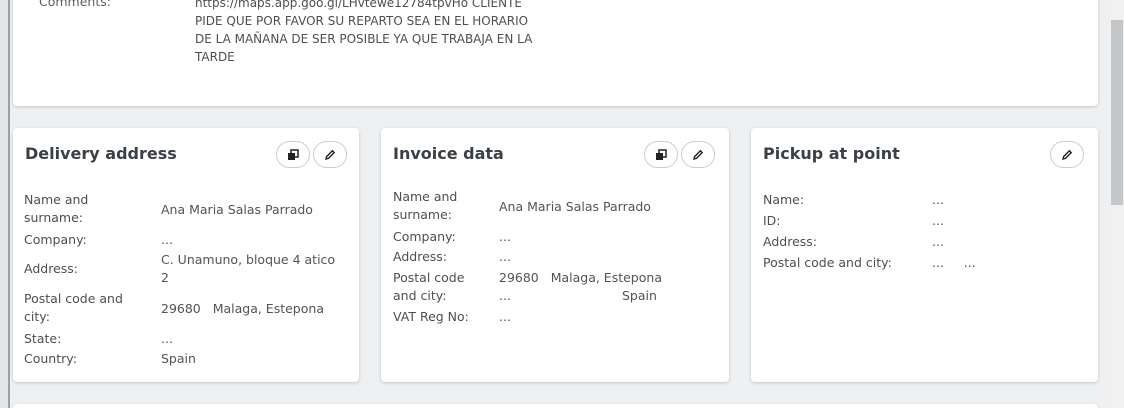  What do you see at coordinates (431, 316) in the screenshot?
I see `vat-label: VAT Reg No:` at bounding box center [431, 316].